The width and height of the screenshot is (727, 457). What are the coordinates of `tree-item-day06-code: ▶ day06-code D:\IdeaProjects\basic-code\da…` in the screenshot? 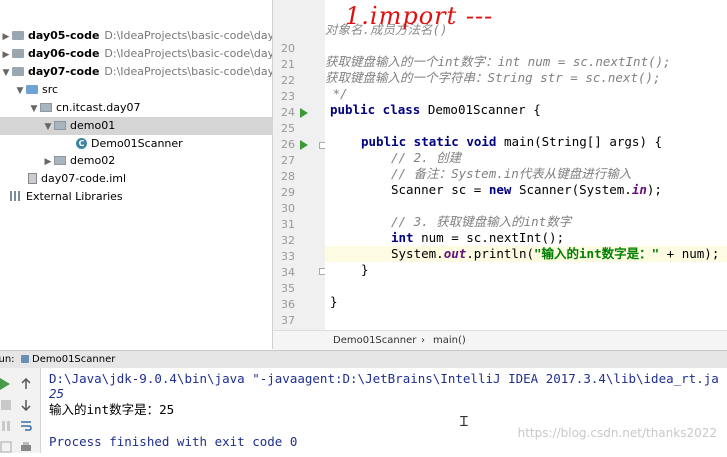 It's located at (136, 54).